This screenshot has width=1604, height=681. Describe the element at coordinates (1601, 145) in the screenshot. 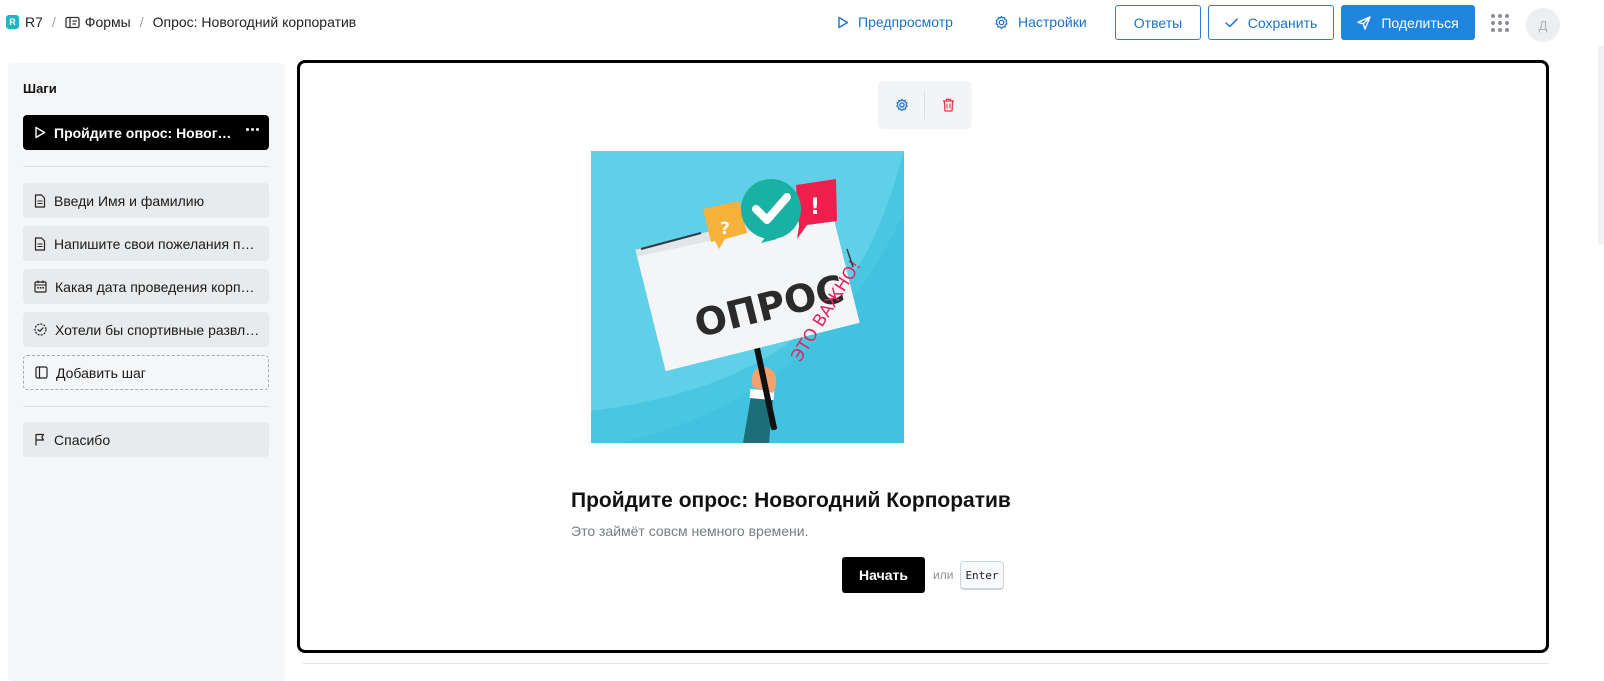

I see `scrollbar` at that location.